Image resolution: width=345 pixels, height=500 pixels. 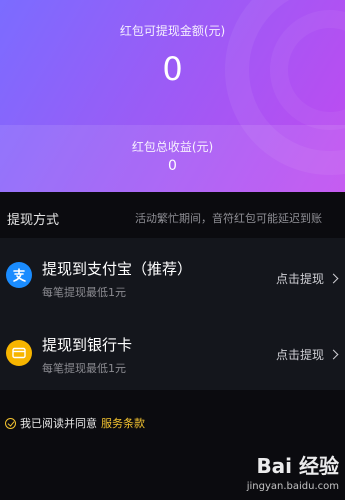 I want to click on bank-withdraw-button: 点击提现, so click(x=307, y=354).